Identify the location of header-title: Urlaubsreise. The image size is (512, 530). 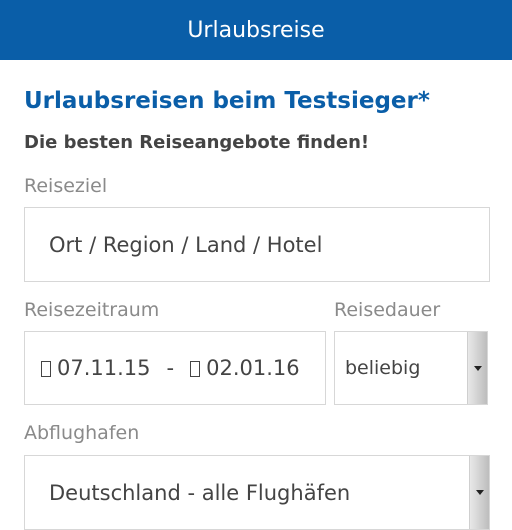
(256, 30).